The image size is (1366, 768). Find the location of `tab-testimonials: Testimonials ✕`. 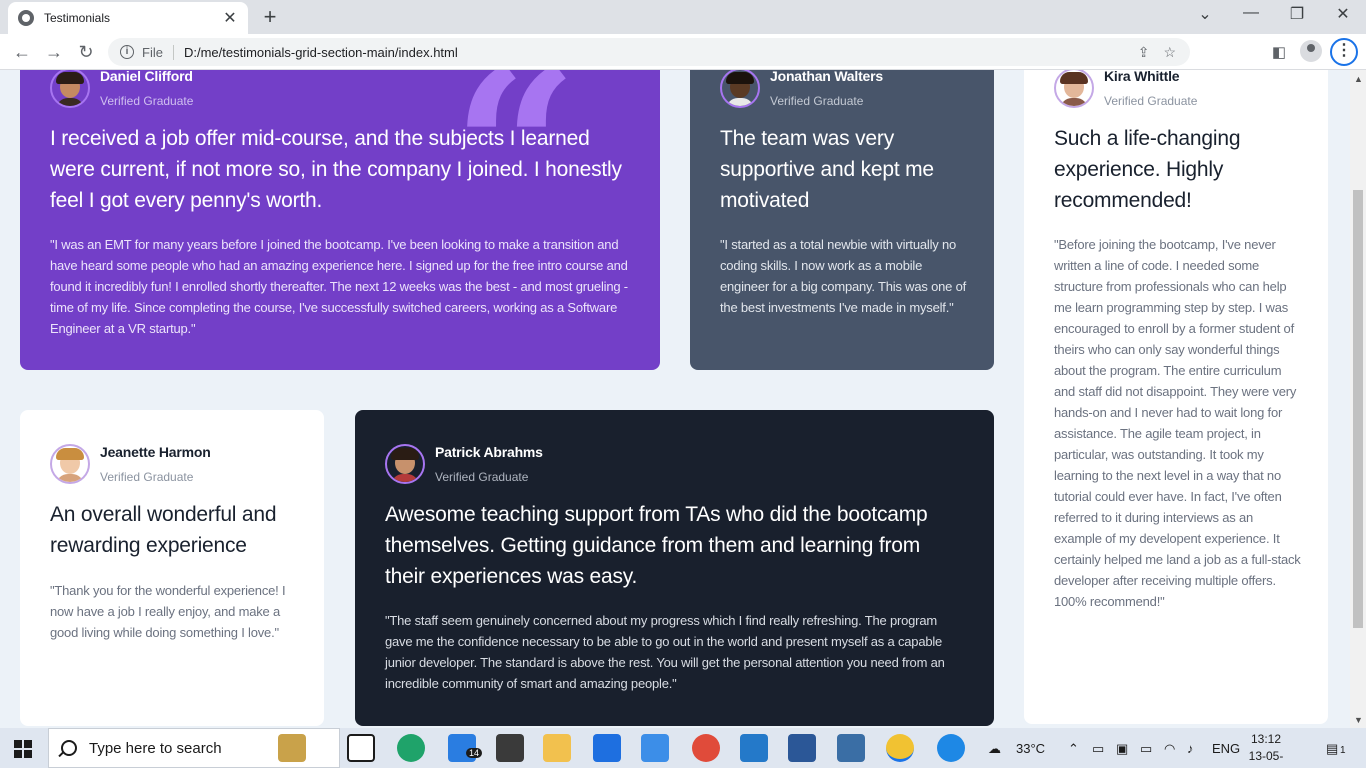

tab-testimonials: Testimonials ✕ is located at coordinates (128, 18).